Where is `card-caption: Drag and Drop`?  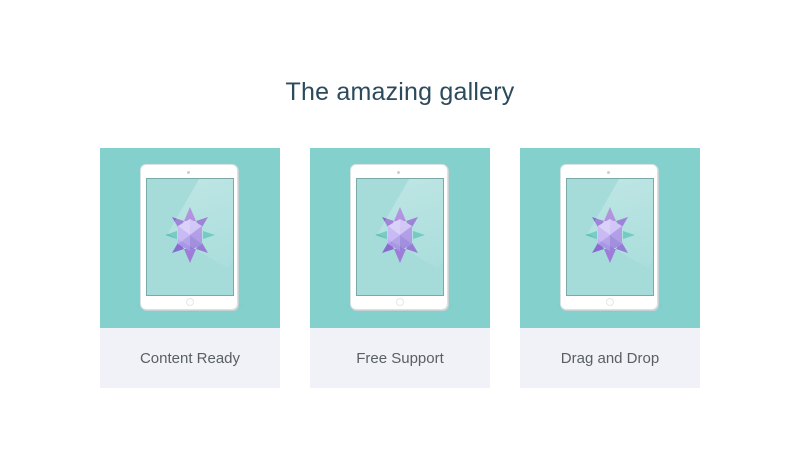 card-caption: Drag and Drop is located at coordinates (610, 358).